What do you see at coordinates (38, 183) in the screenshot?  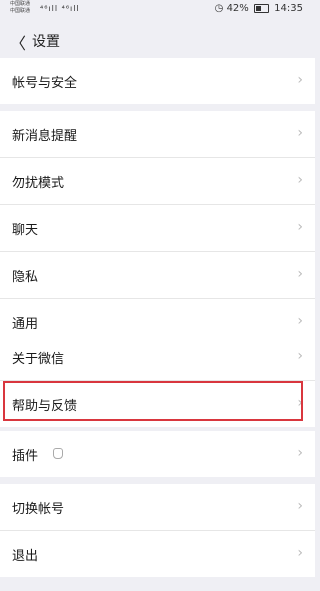 I see `settings-item-label: 勿扰模式` at bounding box center [38, 183].